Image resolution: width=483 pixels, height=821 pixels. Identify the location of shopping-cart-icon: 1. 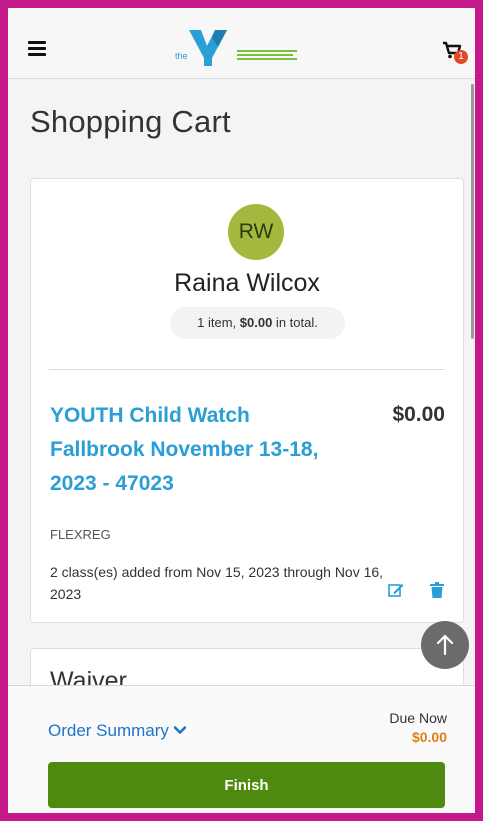
(455, 54).